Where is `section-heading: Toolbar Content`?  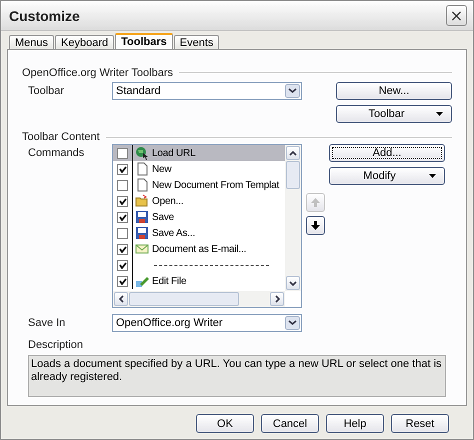 section-heading: Toolbar Content is located at coordinates (61, 137).